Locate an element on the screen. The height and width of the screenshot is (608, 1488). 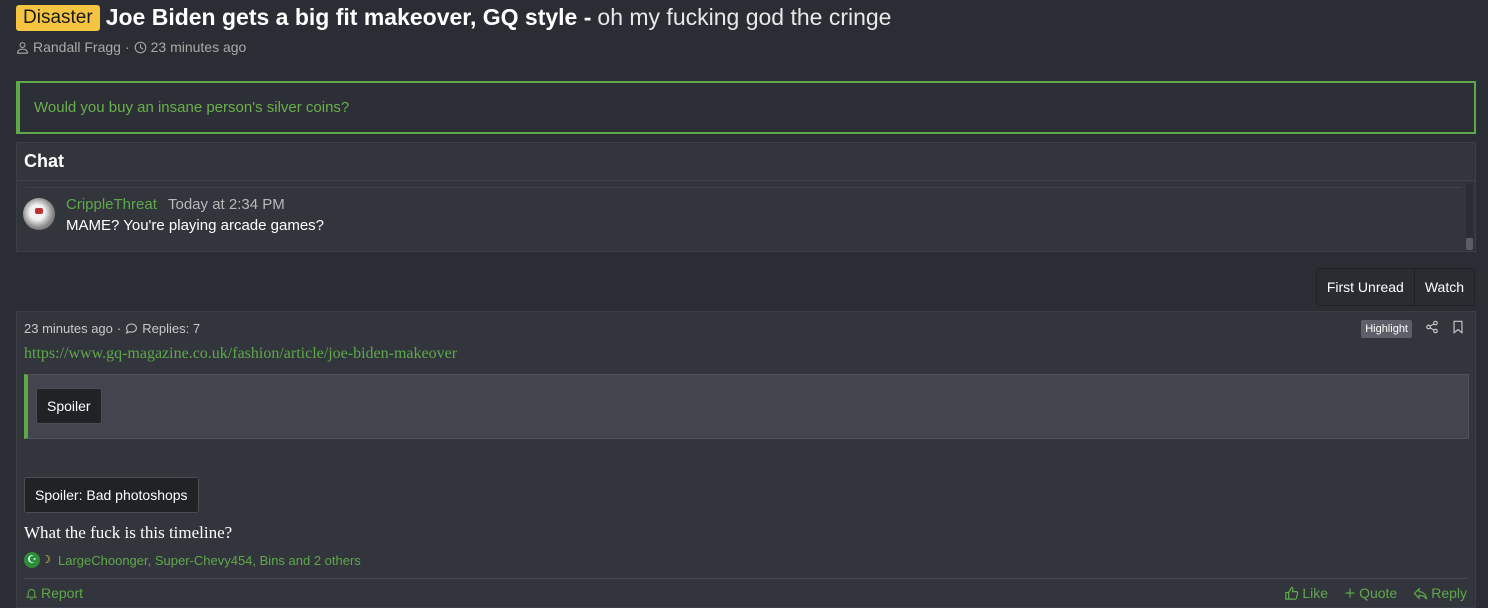
thread-time: 23 minutes ago is located at coordinates (199, 47).